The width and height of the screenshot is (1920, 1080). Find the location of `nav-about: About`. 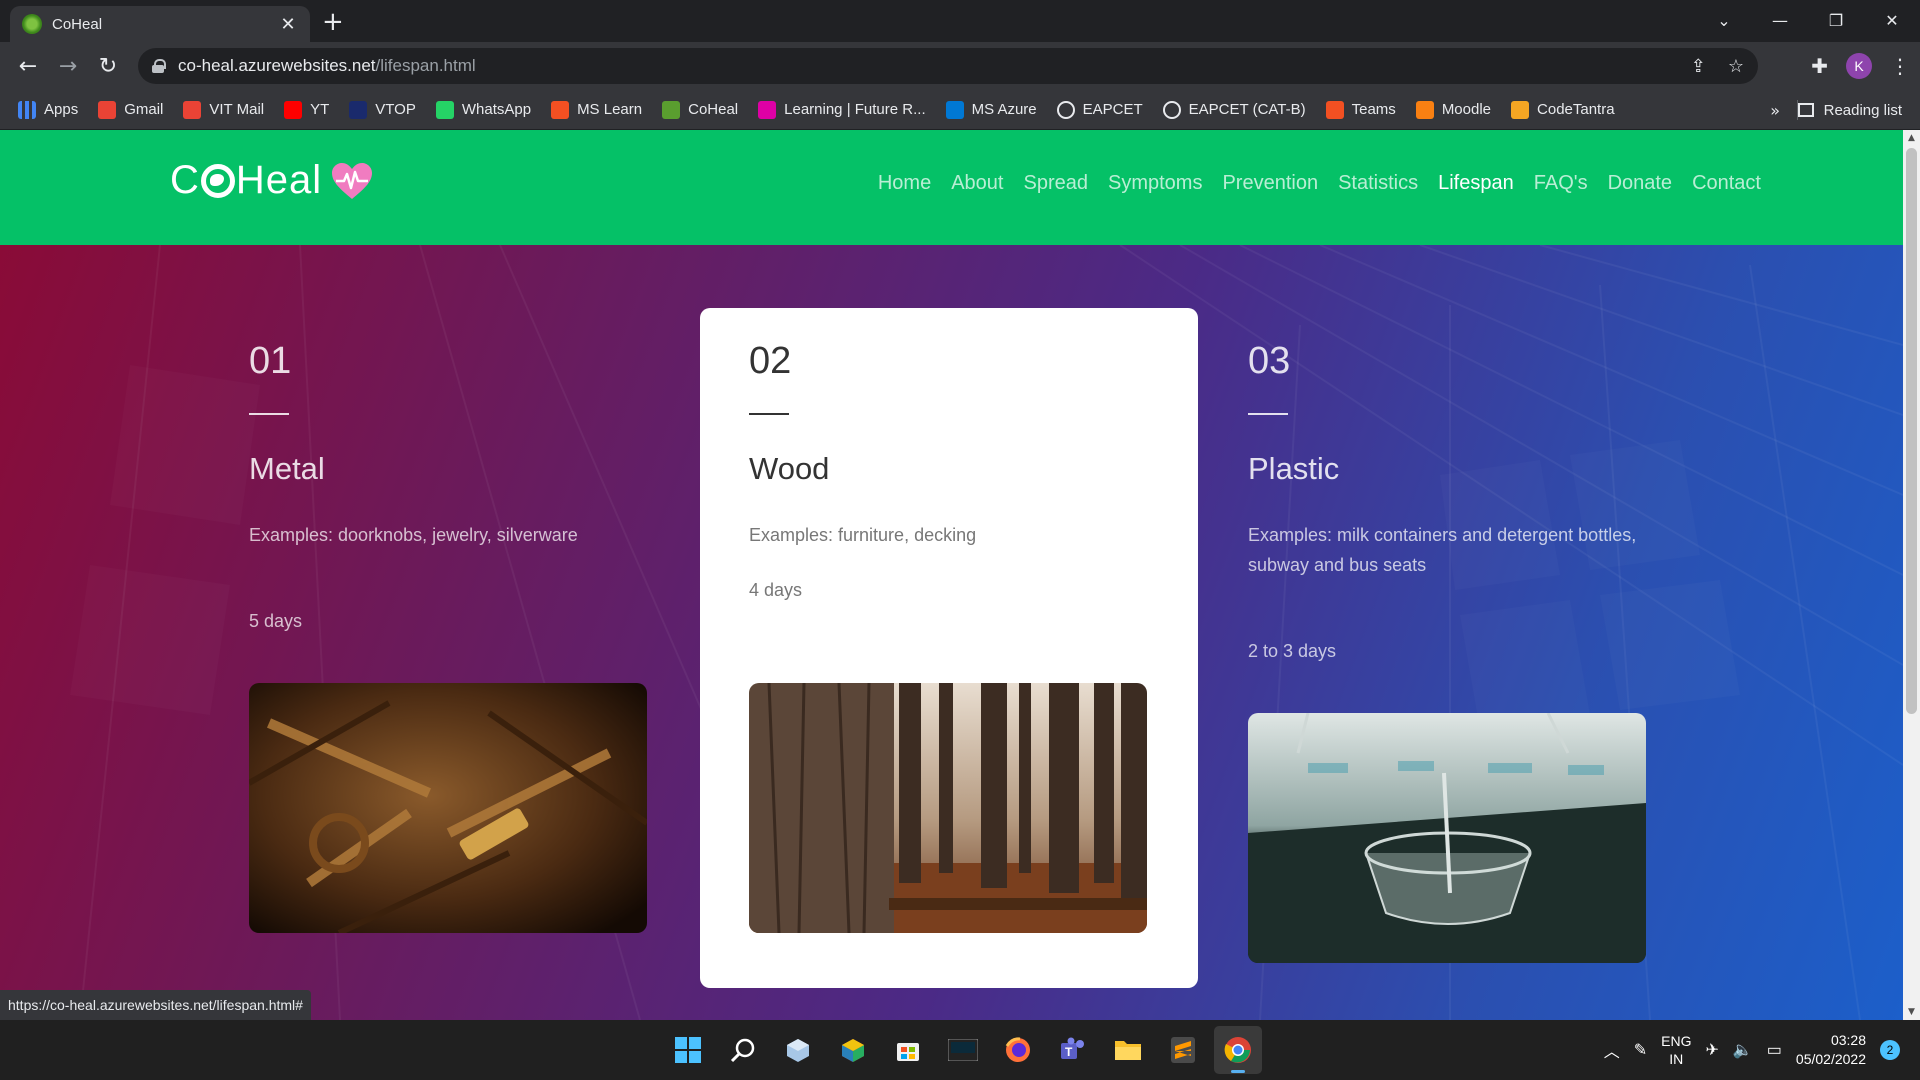

nav-about: About is located at coordinates (977, 183).